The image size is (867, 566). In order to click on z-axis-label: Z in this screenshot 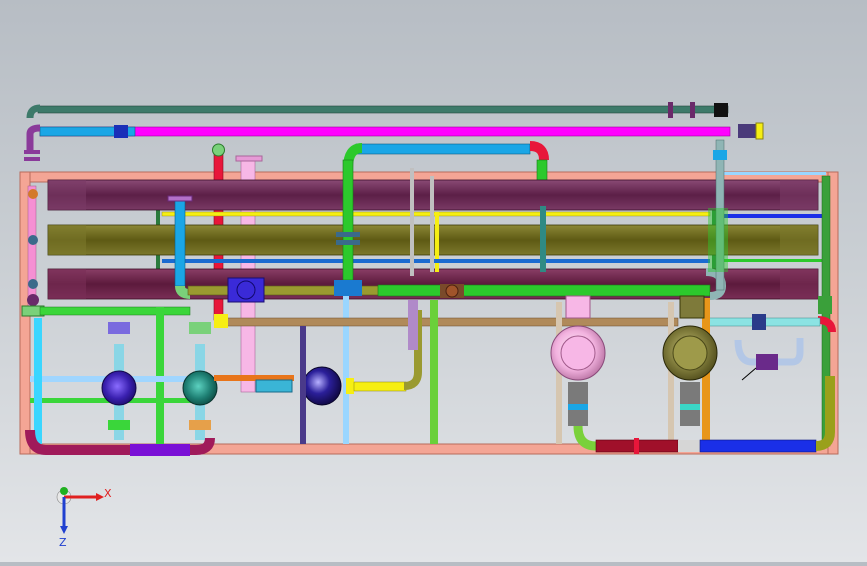, I will do `click(63, 542)`.